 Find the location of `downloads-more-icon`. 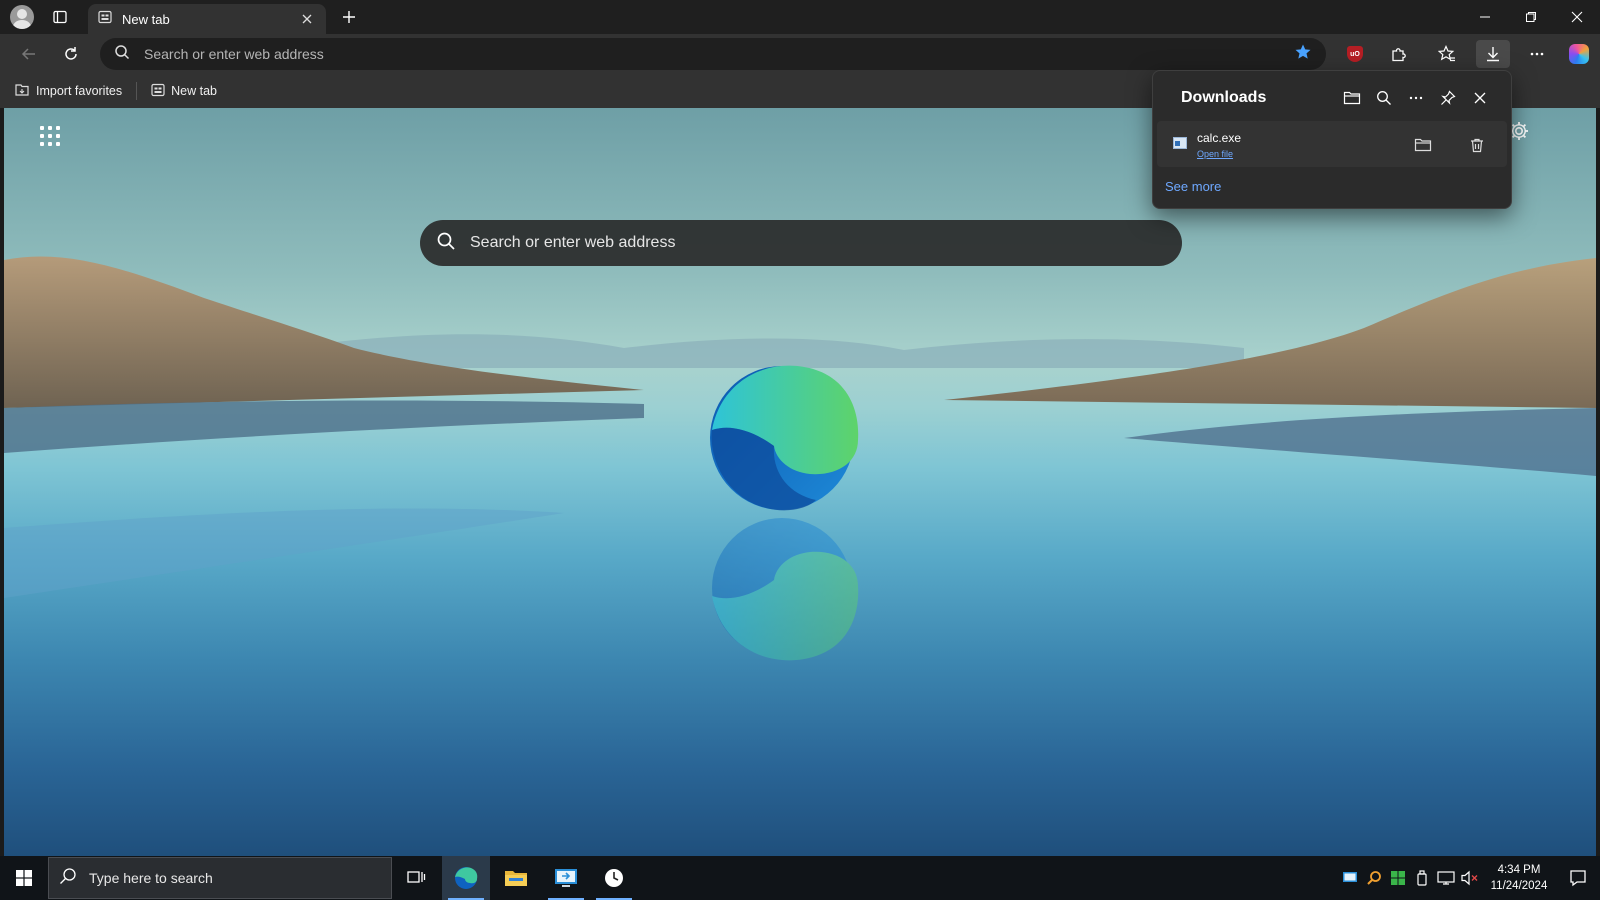

downloads-more-icon is located at coordinates (1416, 98).